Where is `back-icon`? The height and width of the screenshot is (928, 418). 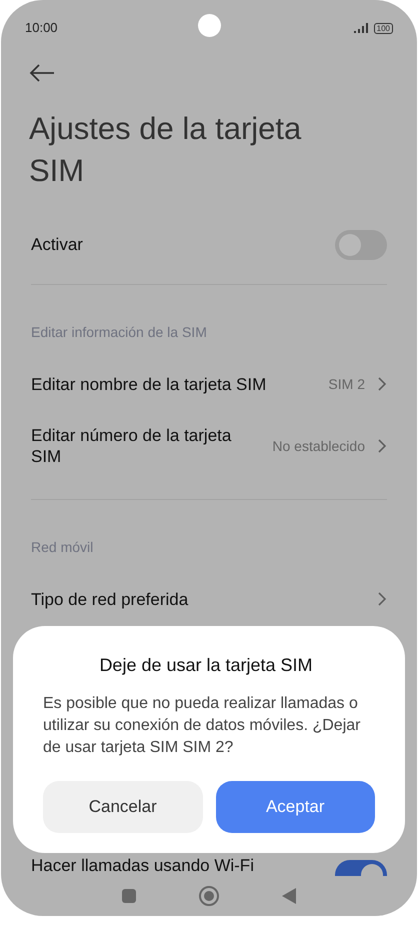 back-icon is located at coordinates (289, 896).